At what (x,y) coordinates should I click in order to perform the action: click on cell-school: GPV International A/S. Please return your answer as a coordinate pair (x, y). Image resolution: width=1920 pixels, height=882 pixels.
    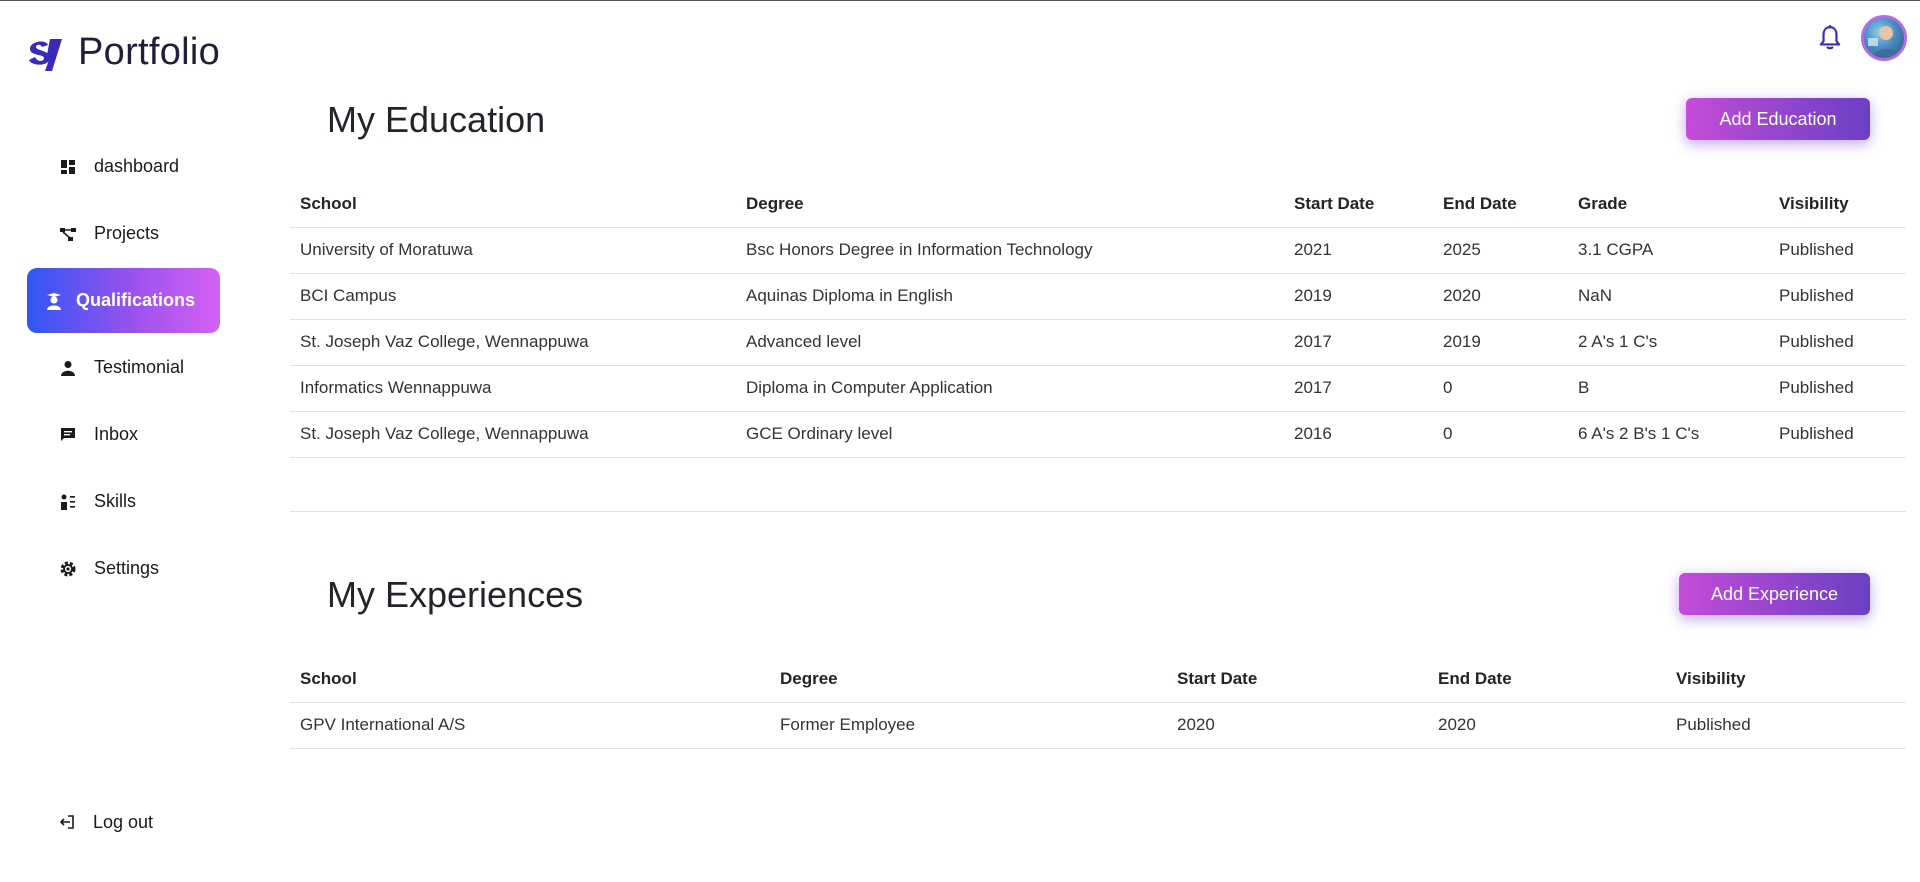
    Looking at the image, I should click on (530, 725).